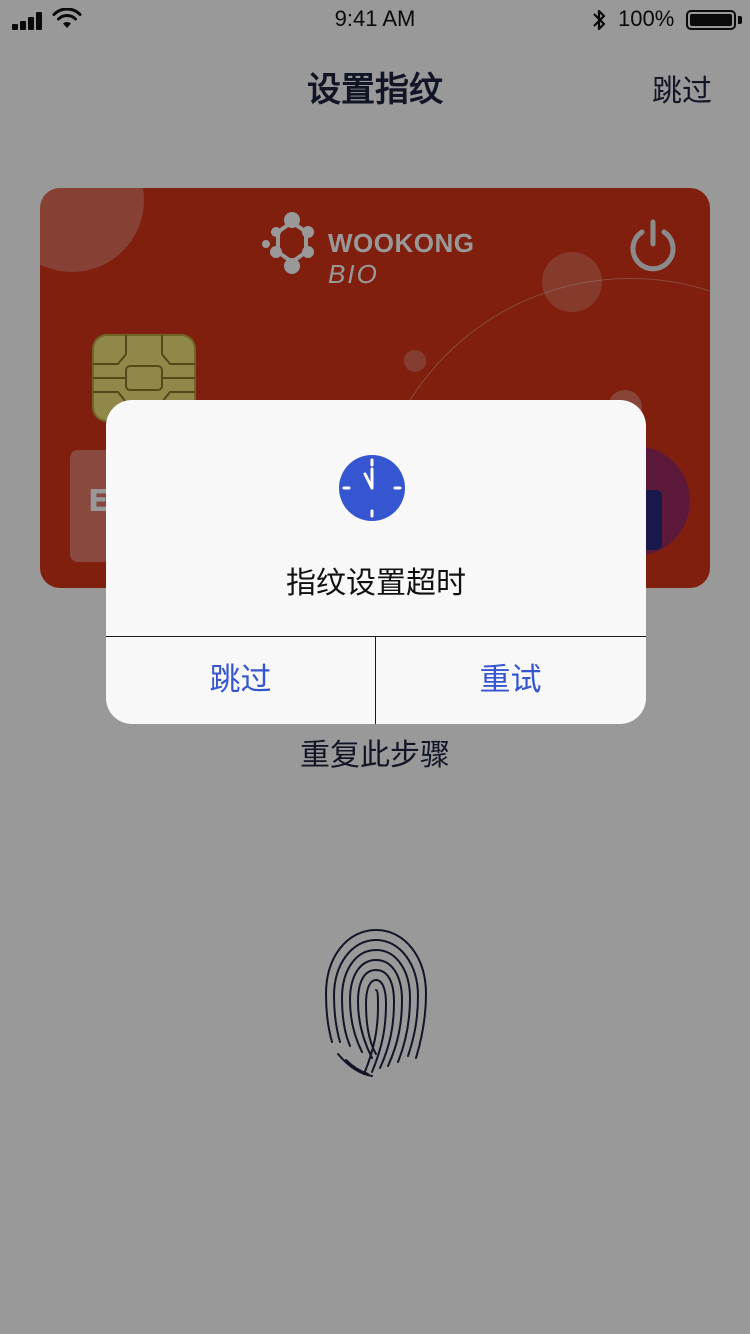 Image resolution: width=750 pixels, height=1334 pixels. I want to click on retry-button: 重试, so click(510, 680).